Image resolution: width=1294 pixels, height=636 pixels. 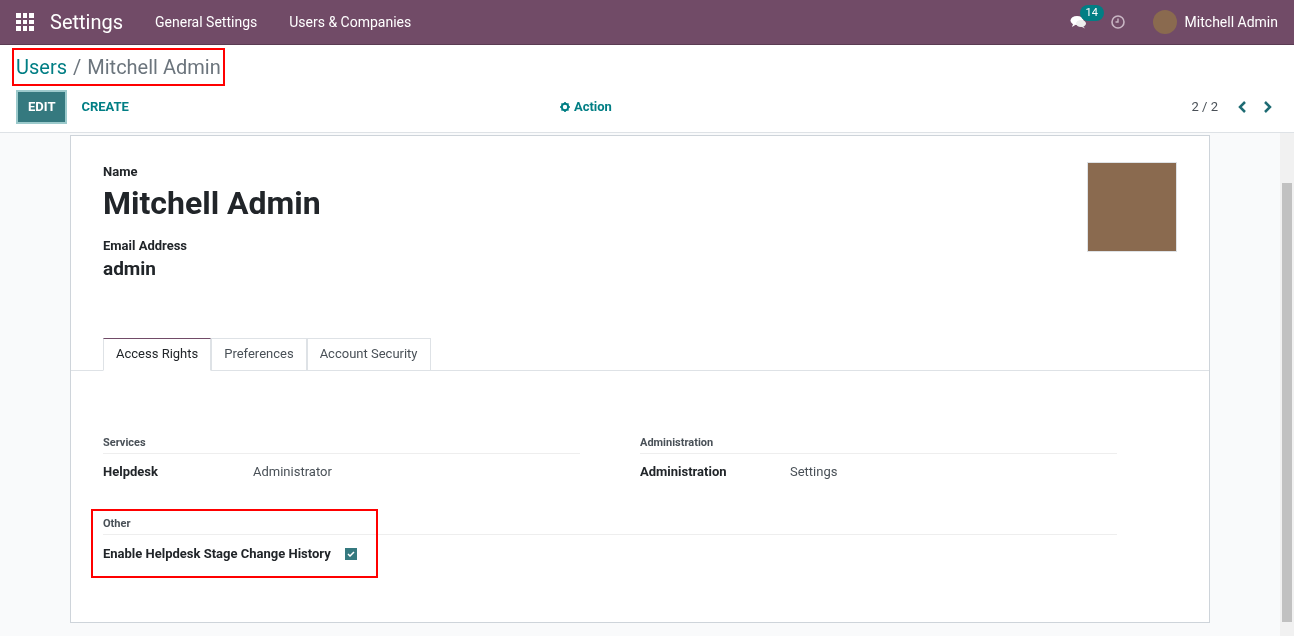 What do you see at coordinates (292, 472) in the screenshot?
I see `field-value: Administrator` at bounding box center [292, 472].